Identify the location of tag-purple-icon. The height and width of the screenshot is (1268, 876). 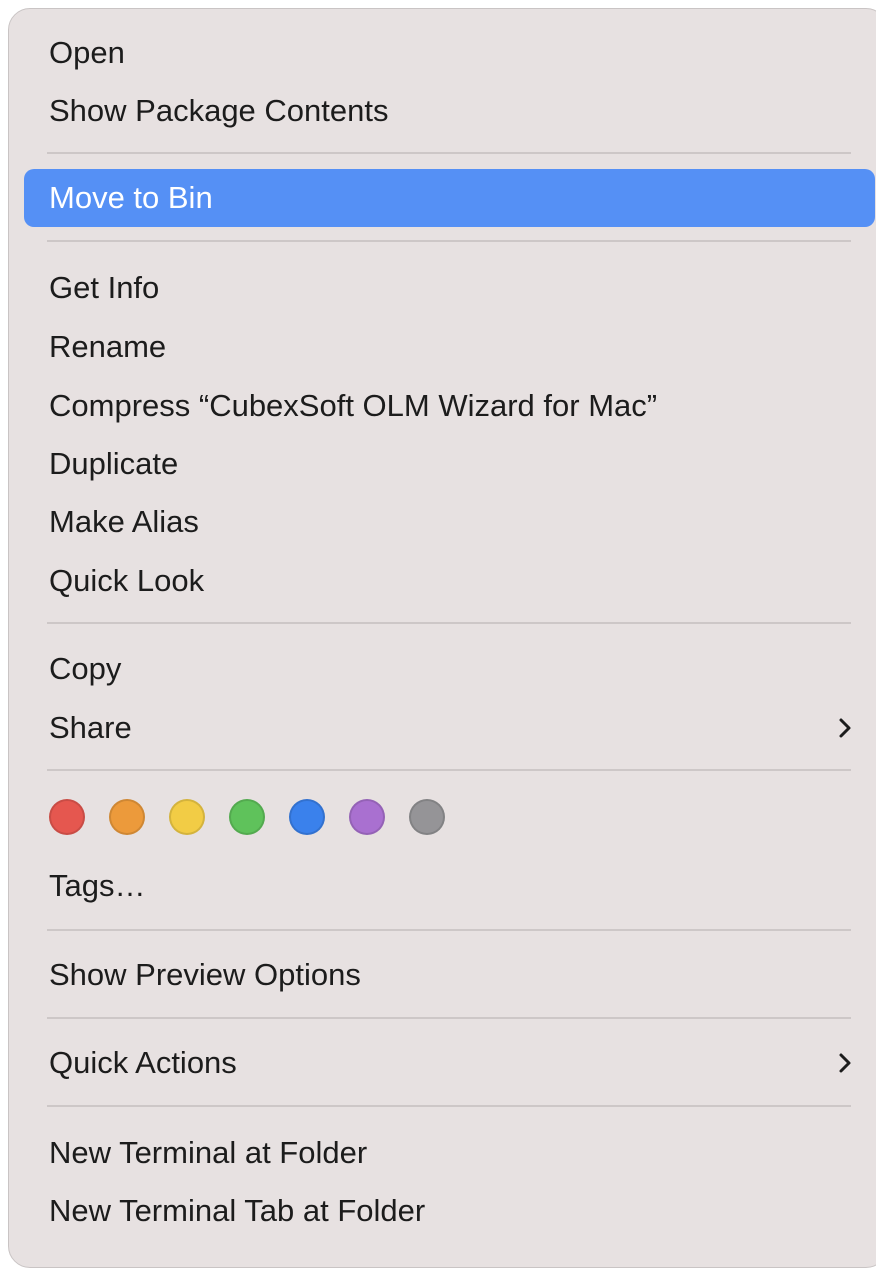
(367, 817).